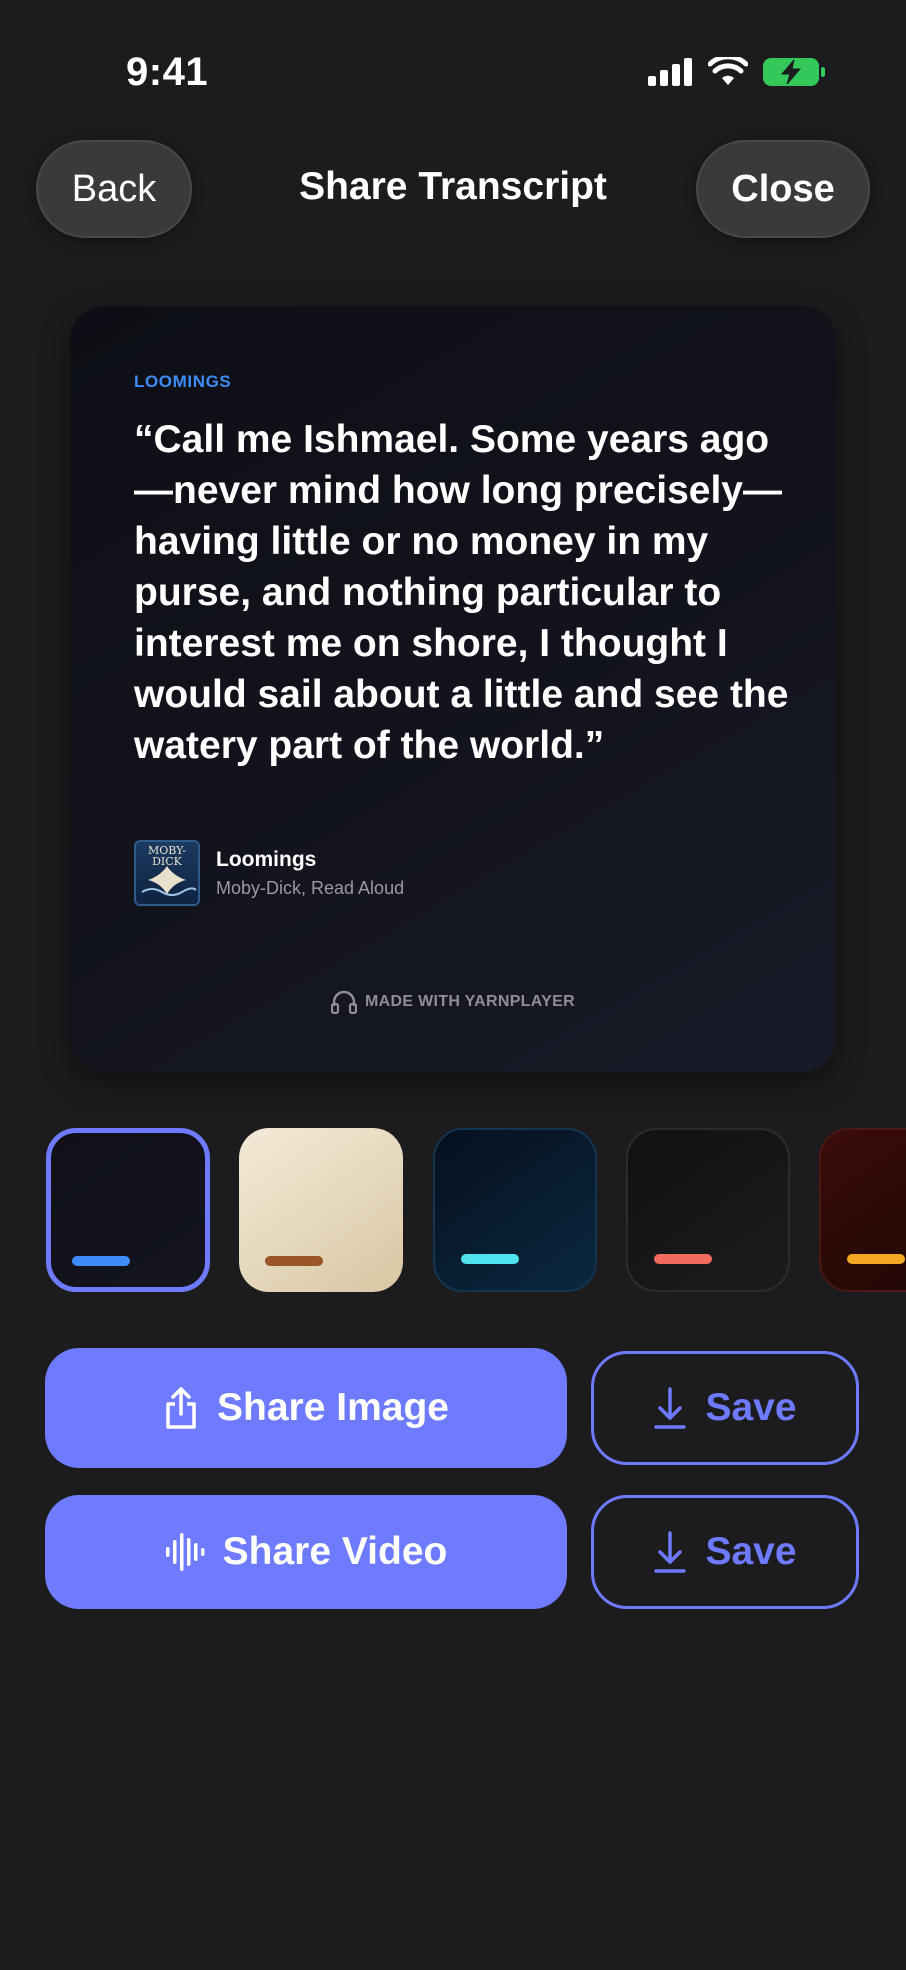 Image resolution: width=906 pixels, height=1970 pixels. I want to click on episode-meta: MOBY-DICK Loomings Moby-Dick, Read Aloud, so click(269, 873).